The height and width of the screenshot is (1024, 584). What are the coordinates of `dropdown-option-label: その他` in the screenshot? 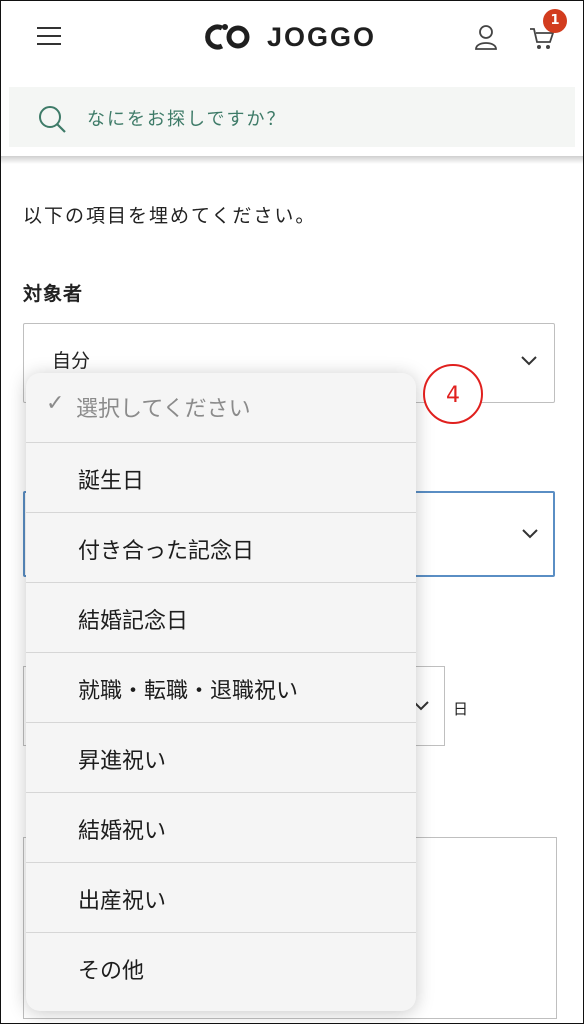 It's located at (111, 971).